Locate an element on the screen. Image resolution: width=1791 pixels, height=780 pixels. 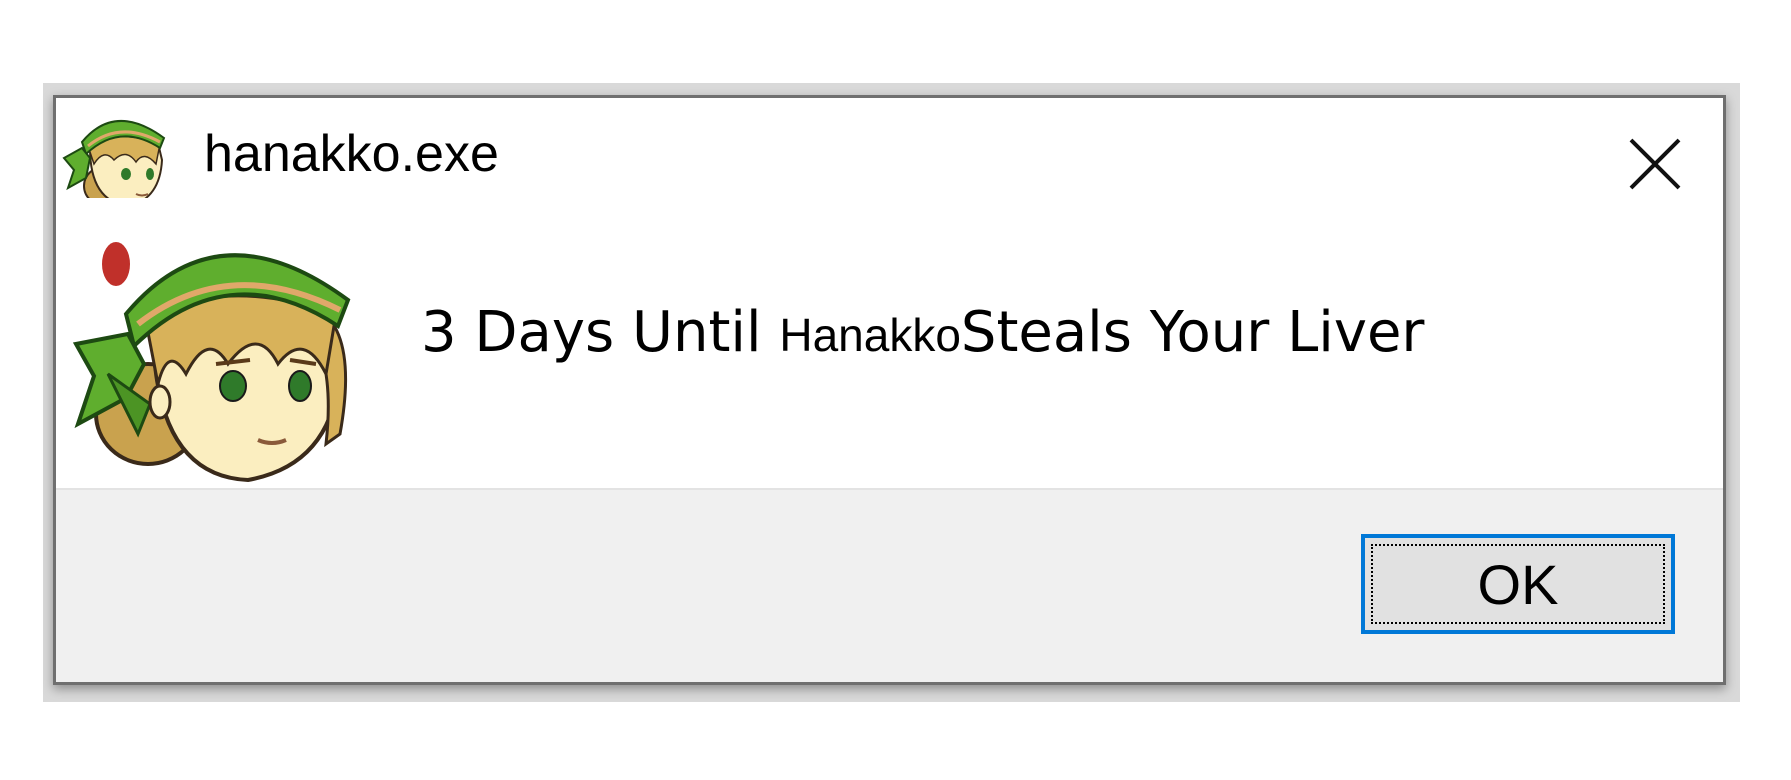
hanakko-avatar-icon is located at coordinates (114, 163).